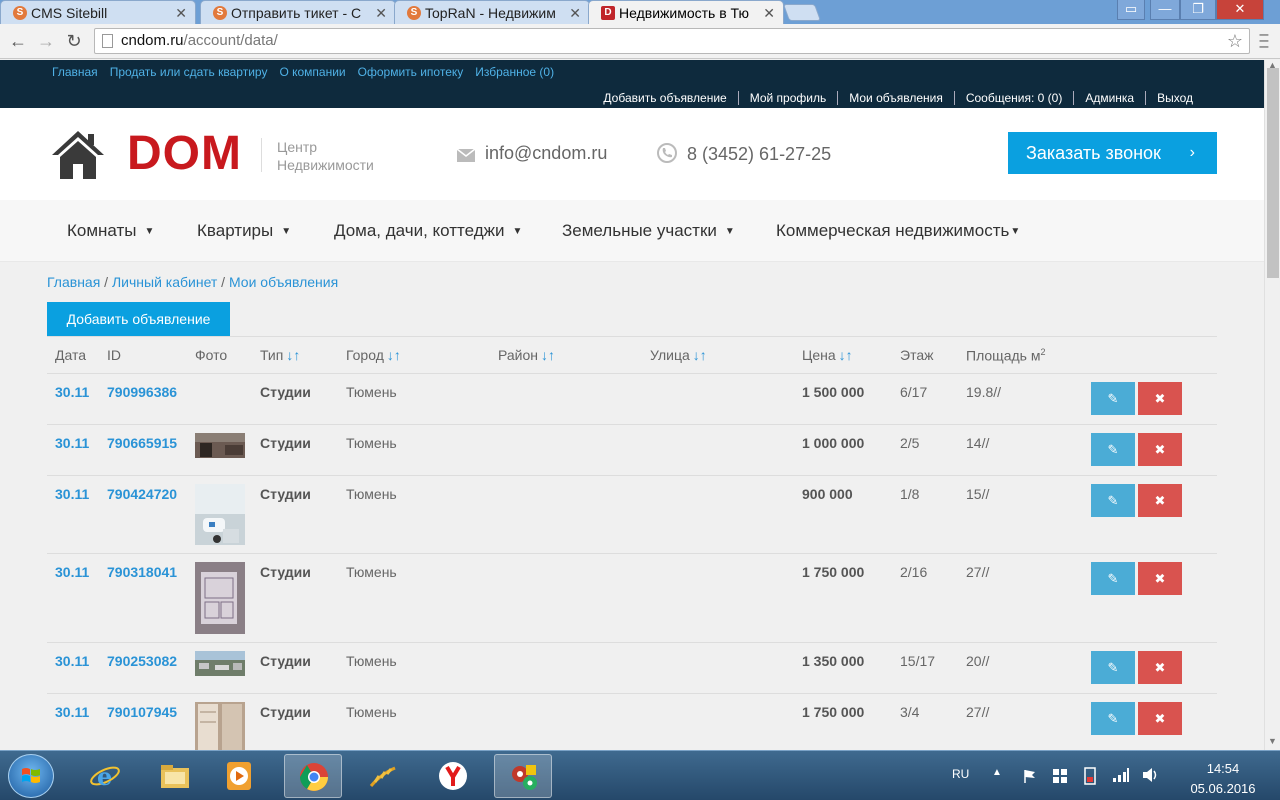 The width and height of the screenshot is (1280, 800). Describe the element at coordinates (175, 776) in the screenshot. I see `taskbar-explorer` at that location.